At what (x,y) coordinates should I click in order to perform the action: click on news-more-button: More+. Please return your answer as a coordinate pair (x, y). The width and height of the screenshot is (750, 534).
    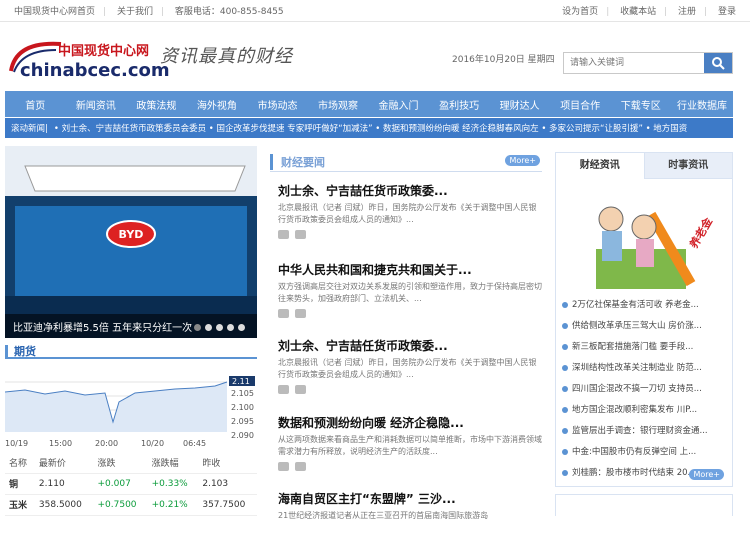
    Looking at the image, I should click on (522, 160).